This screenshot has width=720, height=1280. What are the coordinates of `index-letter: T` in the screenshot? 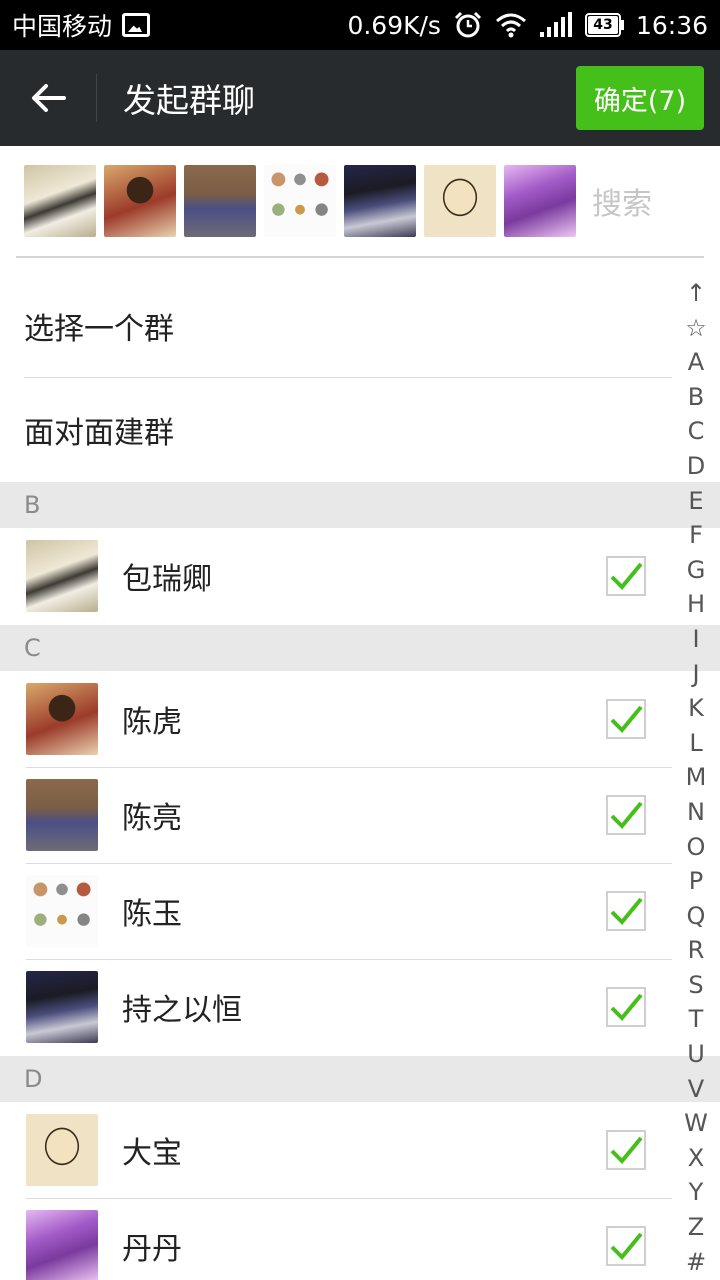 It's located at (696, 1019).